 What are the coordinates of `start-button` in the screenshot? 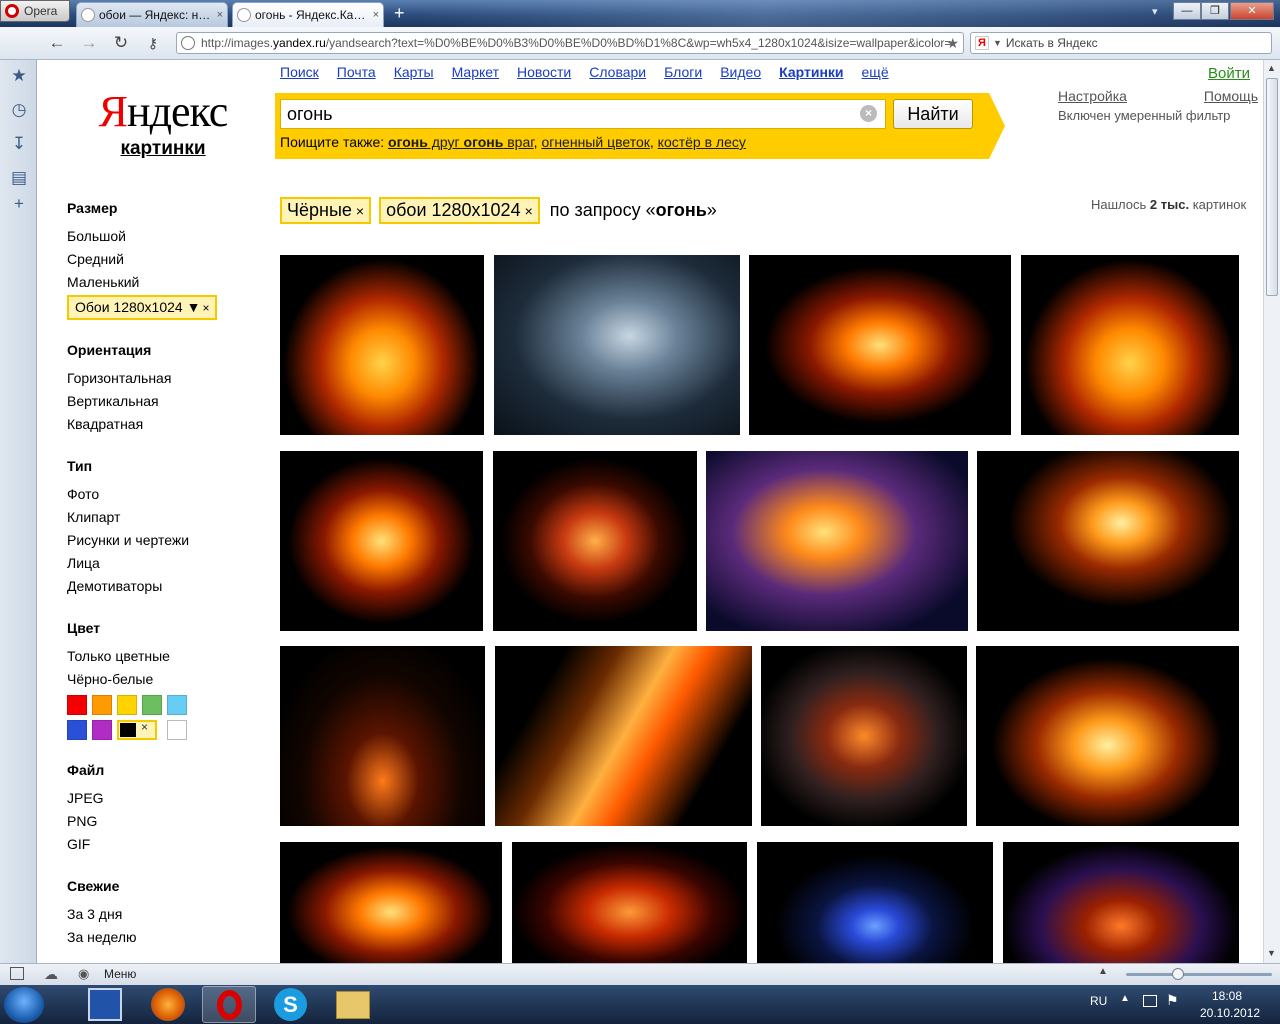 It's located at (24, 1005).